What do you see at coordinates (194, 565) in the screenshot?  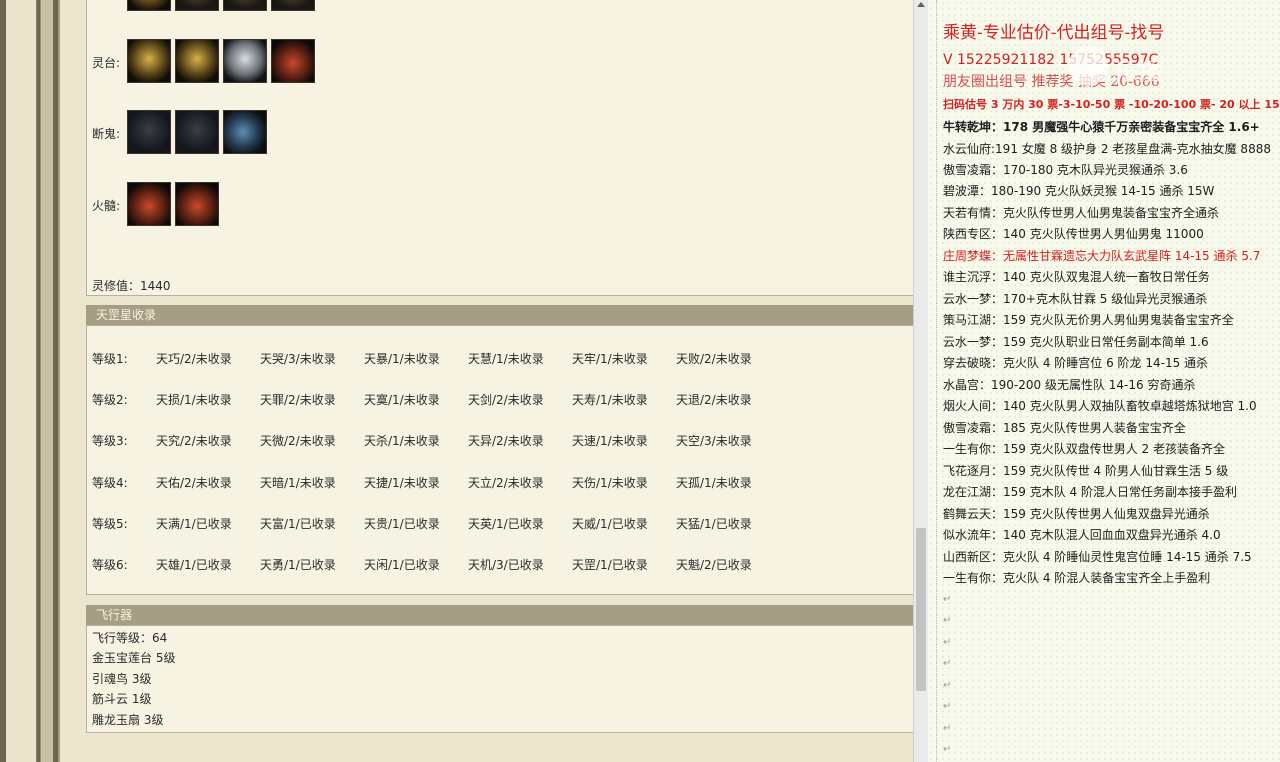 I see `star-cell: 天雄/1/已收录` at bounding box center [194, 565].